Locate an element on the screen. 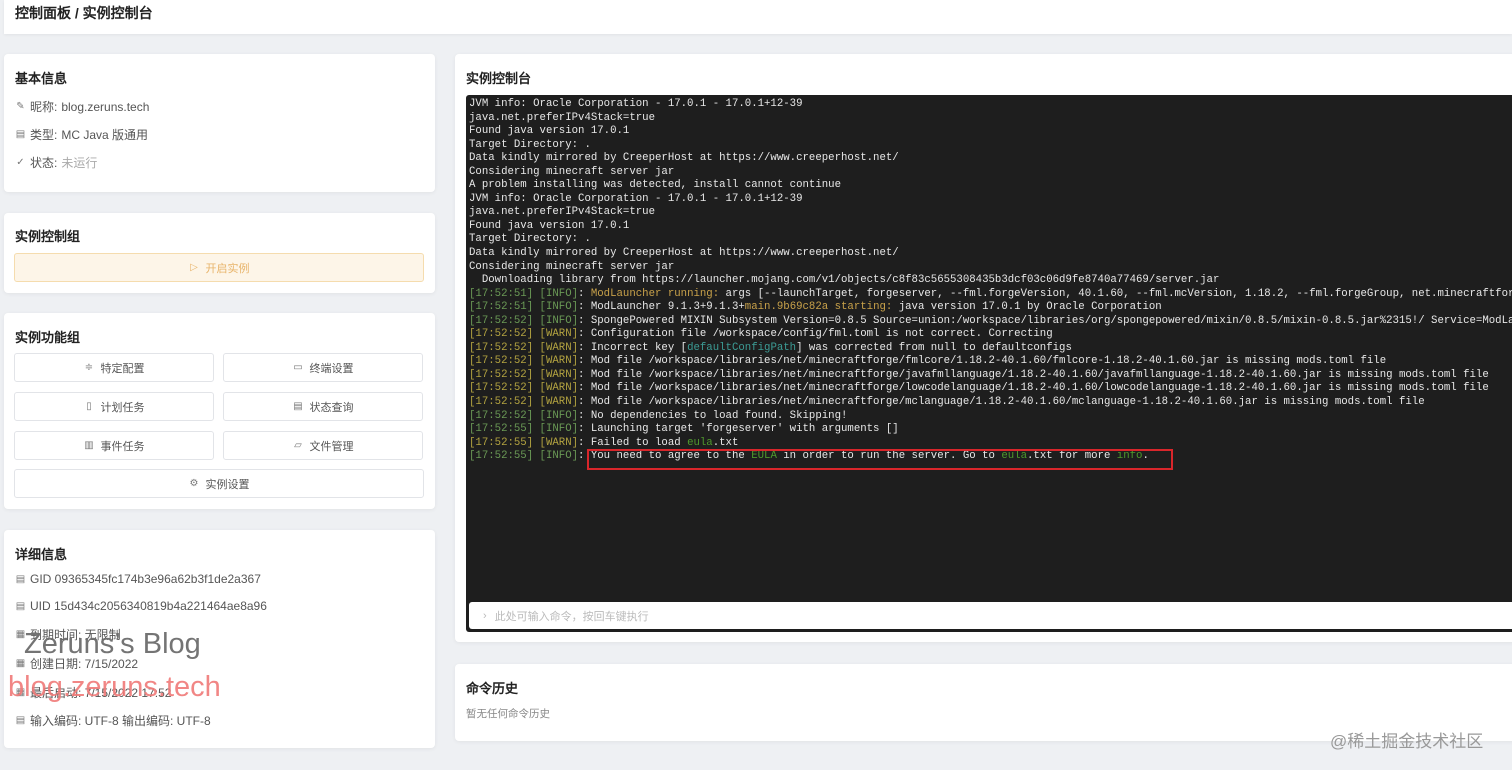 The width and height of the screenshot is (1512, 770). control-title: 实例控制组 is located at coordinates (48, 236).